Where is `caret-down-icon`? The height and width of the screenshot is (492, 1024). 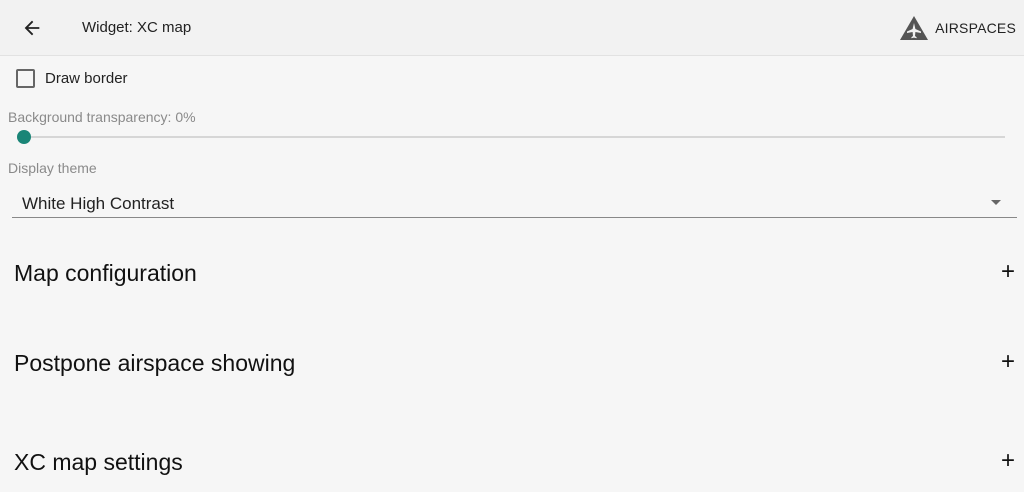
caret-down-icon is located at coordinates (996, 202).